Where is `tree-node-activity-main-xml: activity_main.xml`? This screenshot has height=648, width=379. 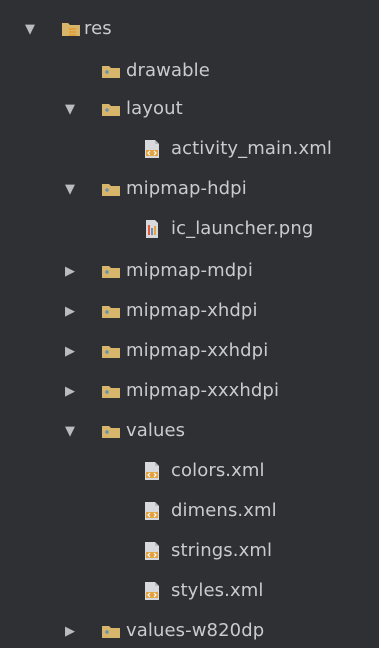 tree-node-activity-main-xml: activity_main.xml is located at coordinates (189, 149).